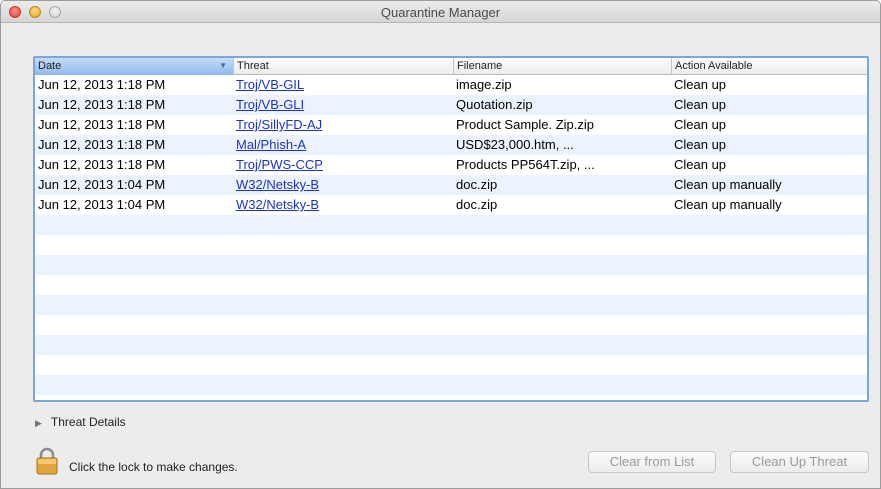 This screenshot has width=881, height=489. Describe the element at coordinates (652, 462) in the screenshot. I see `clear-from-list-button: Clear from List` at that location.